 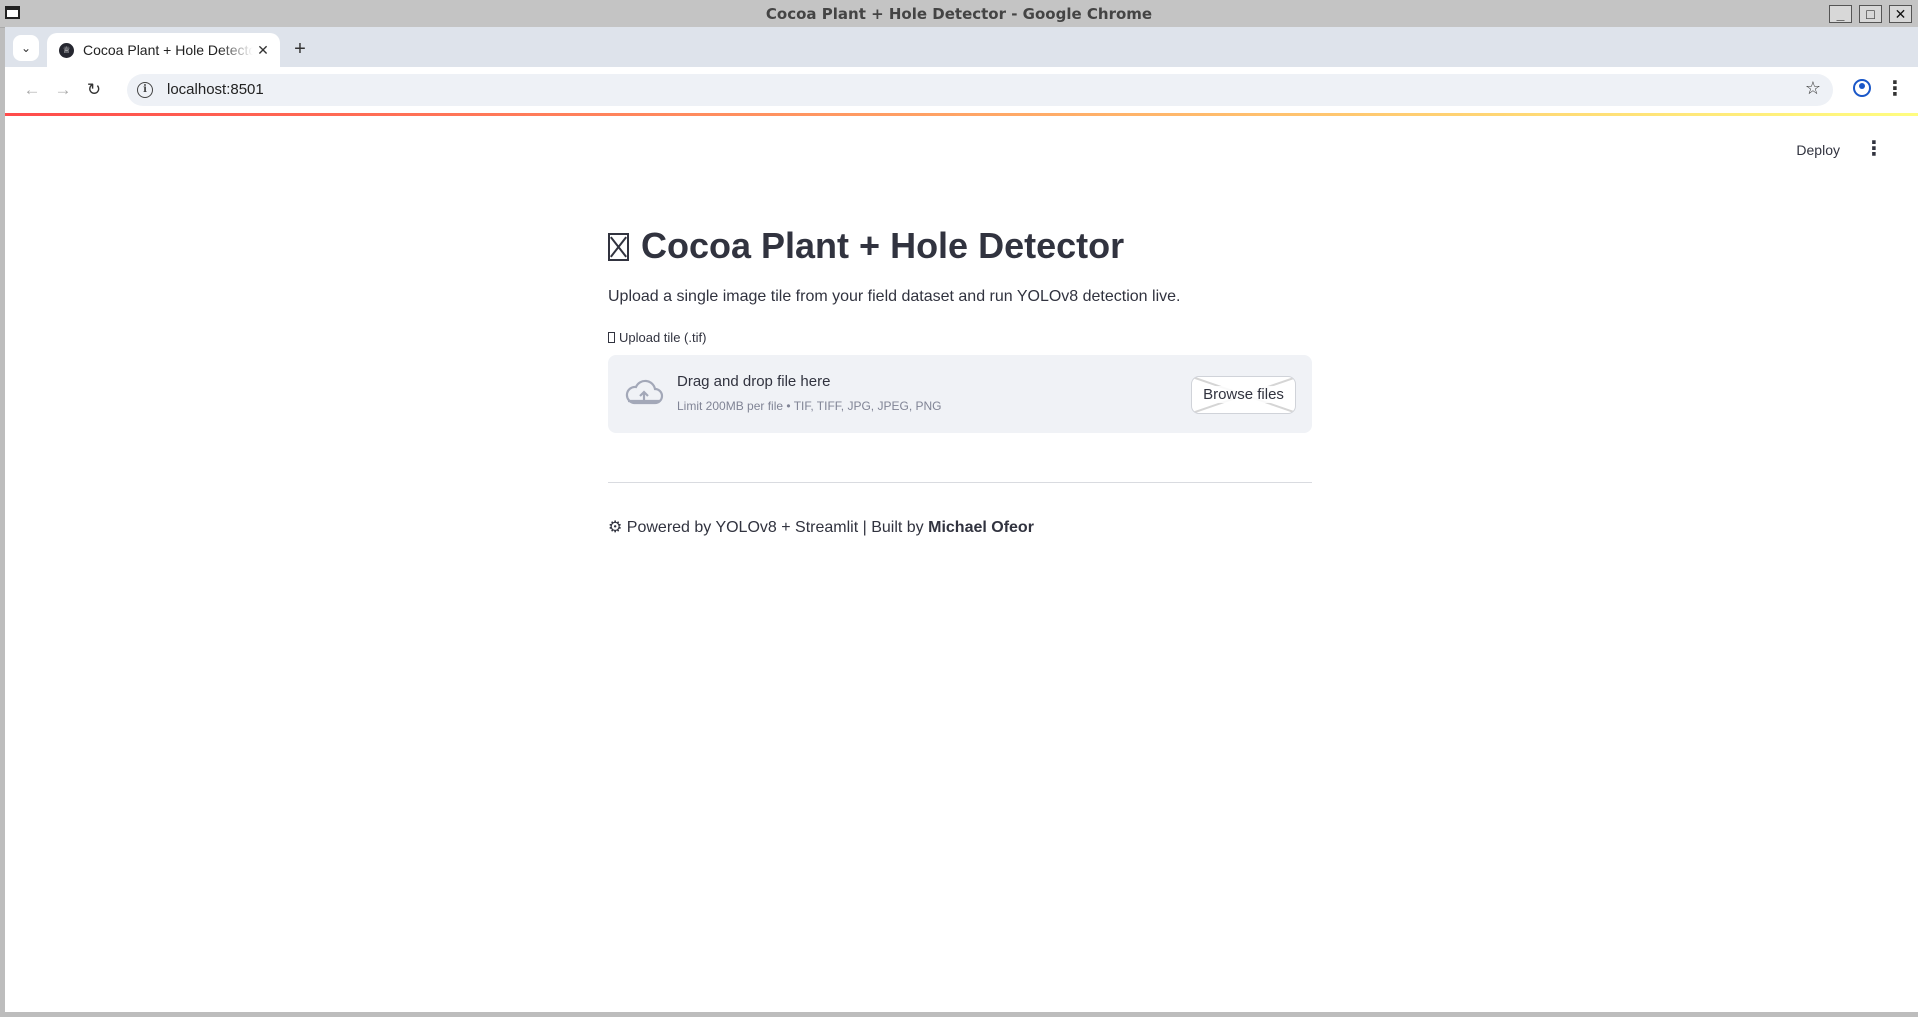 I want to click on browser-toolbar: ← → ↻ i localhost:8501 ☆ ⋮, so click(x=961, y=90).